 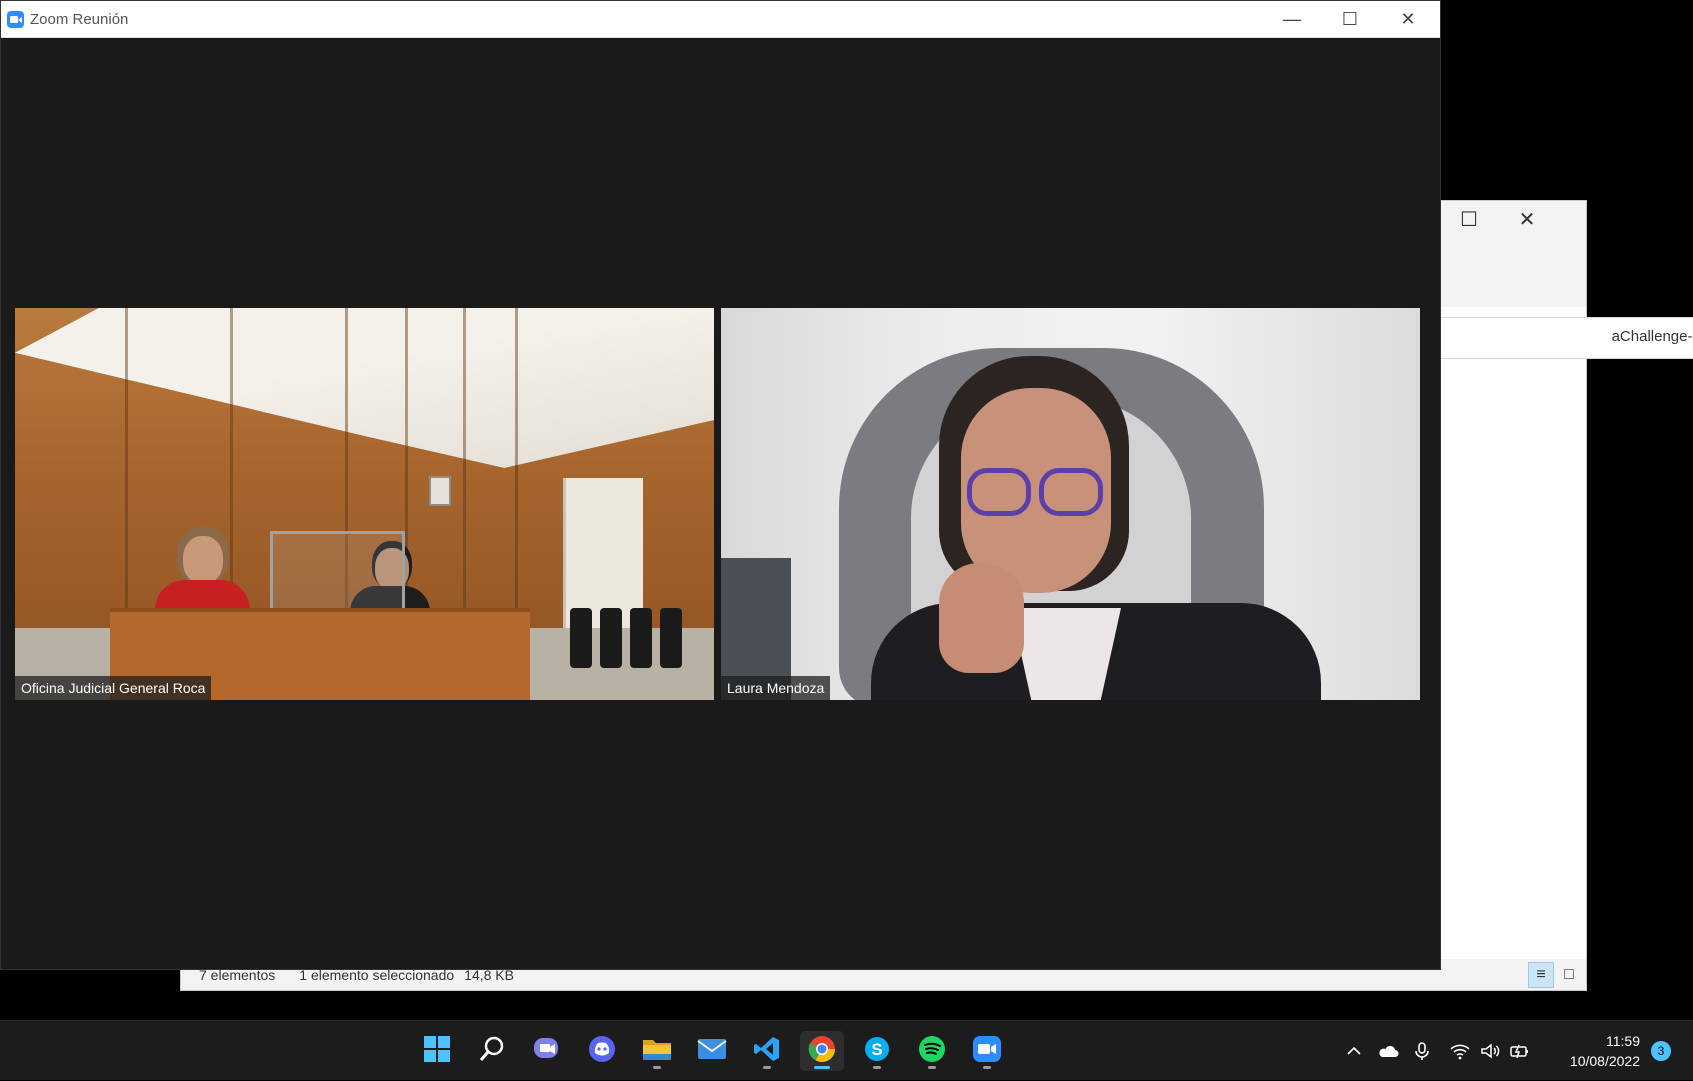 I want to click on taskbar-spotify, so click(x=932, y=1051).